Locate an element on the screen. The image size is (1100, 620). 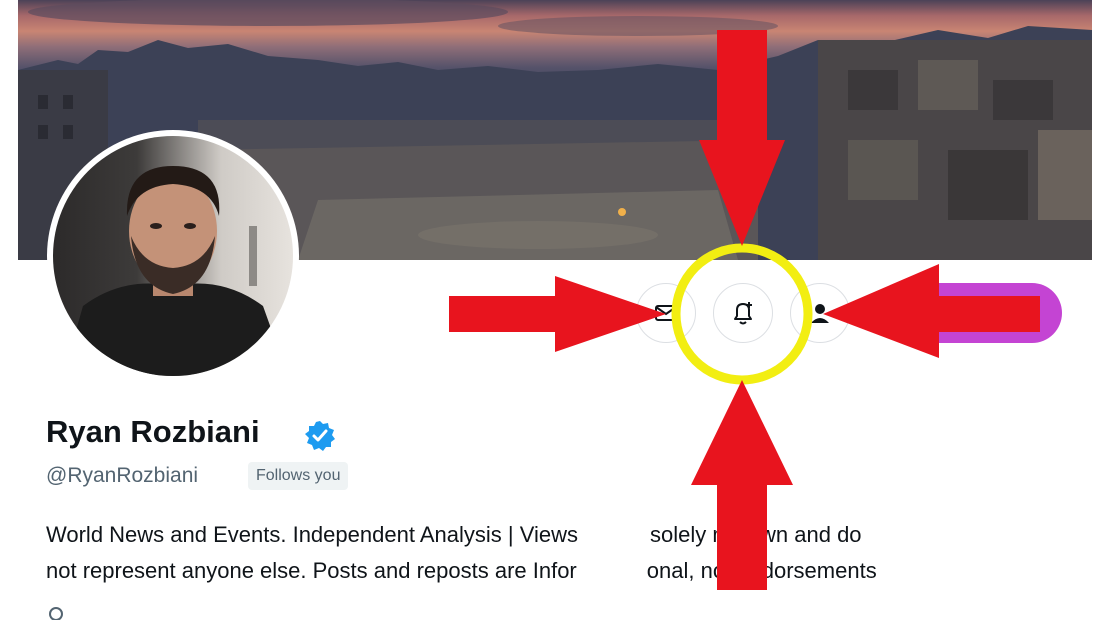
notify-button is located at coordinates (743, 313).